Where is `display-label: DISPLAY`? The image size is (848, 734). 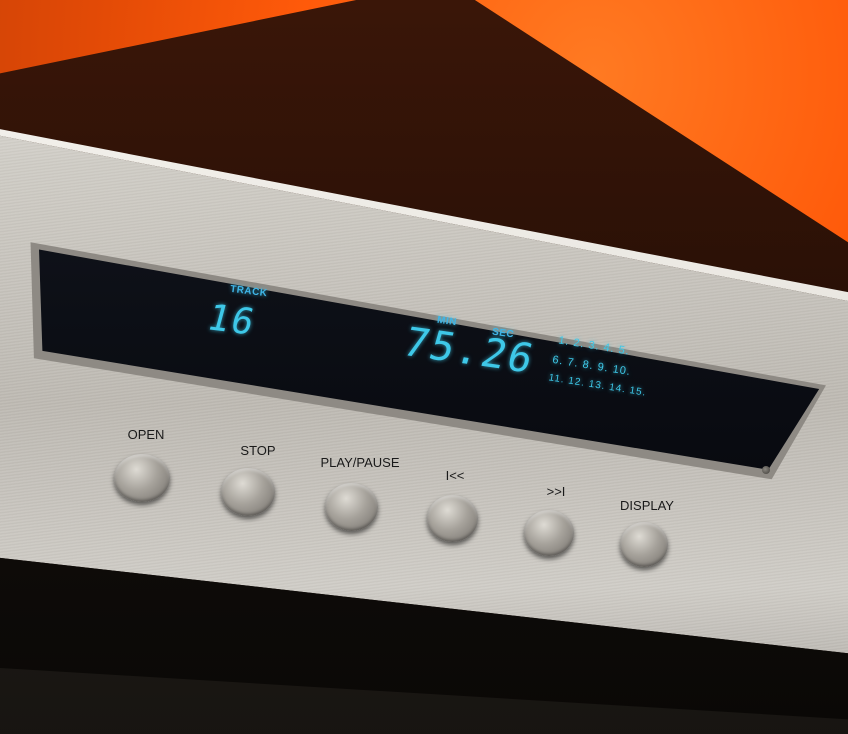 display-label: DISPLAY is located at coordinates (647, 505).